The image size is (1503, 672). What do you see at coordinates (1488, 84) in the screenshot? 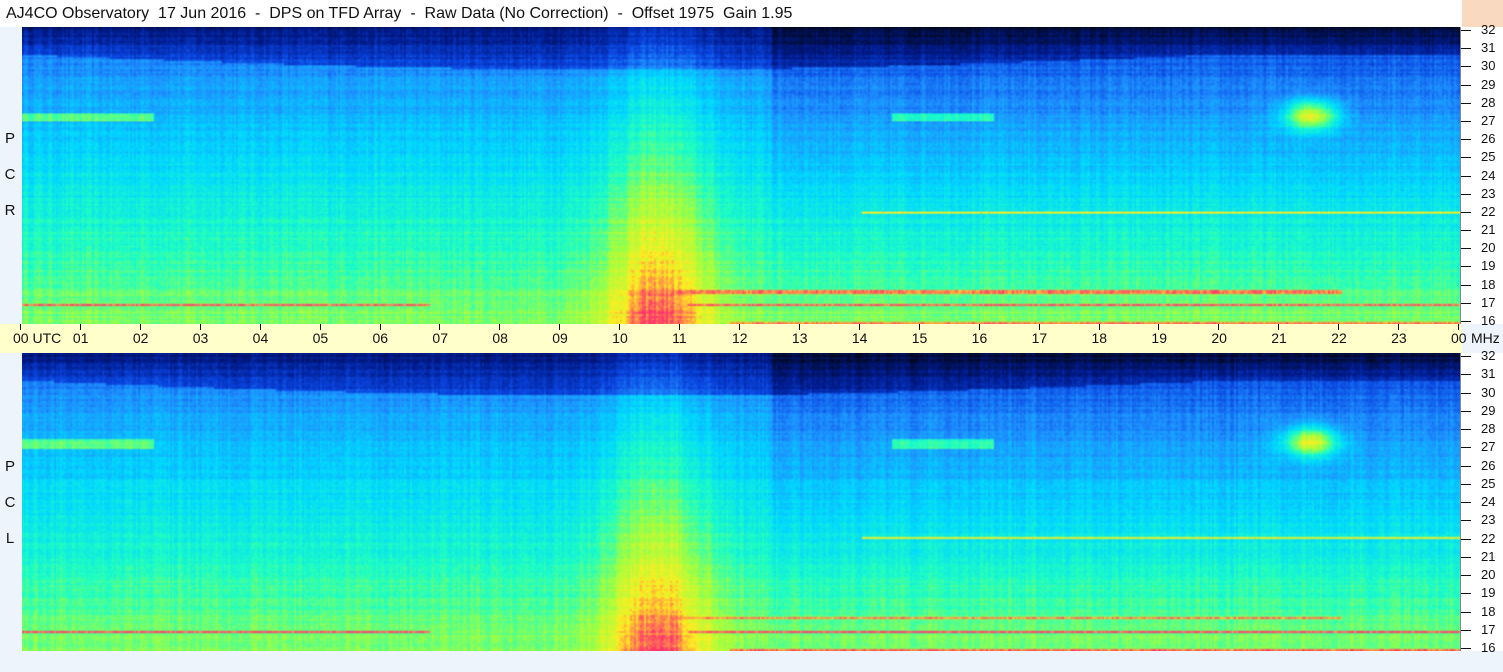
I see `rcp-freq-label: 29` at bounding box center [1488, 84].